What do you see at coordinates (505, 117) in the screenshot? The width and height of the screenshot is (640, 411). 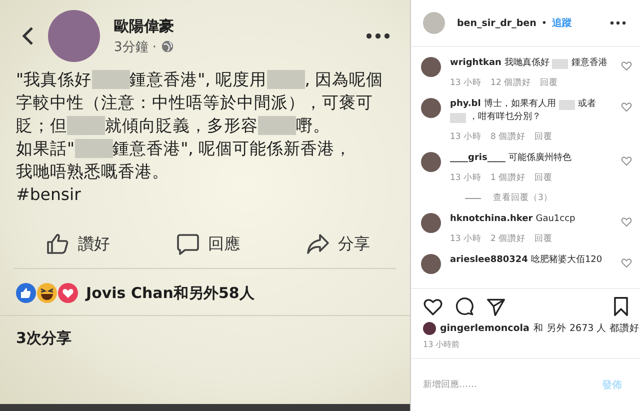 I see `comment-text: ，咁有咩乜分別？` at bounding box center [505, 117].